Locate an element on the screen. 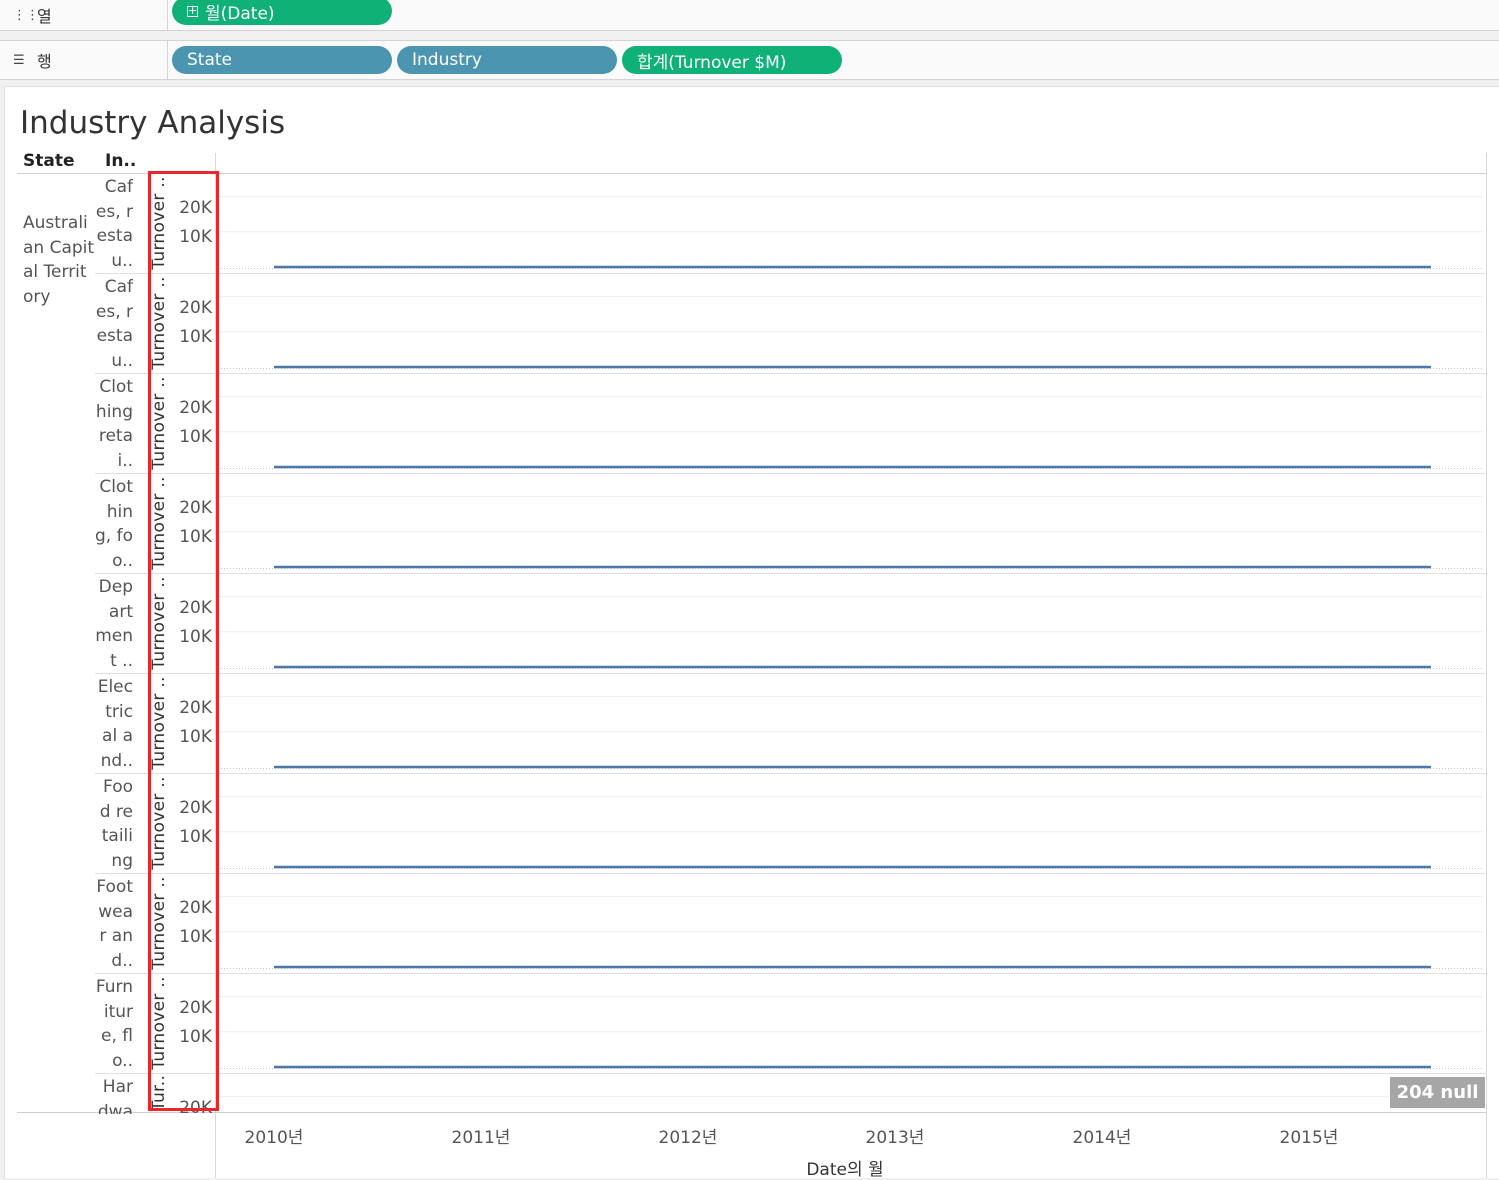  null-indicator-badge: 204 null is located at coordinates (1437, 1092).